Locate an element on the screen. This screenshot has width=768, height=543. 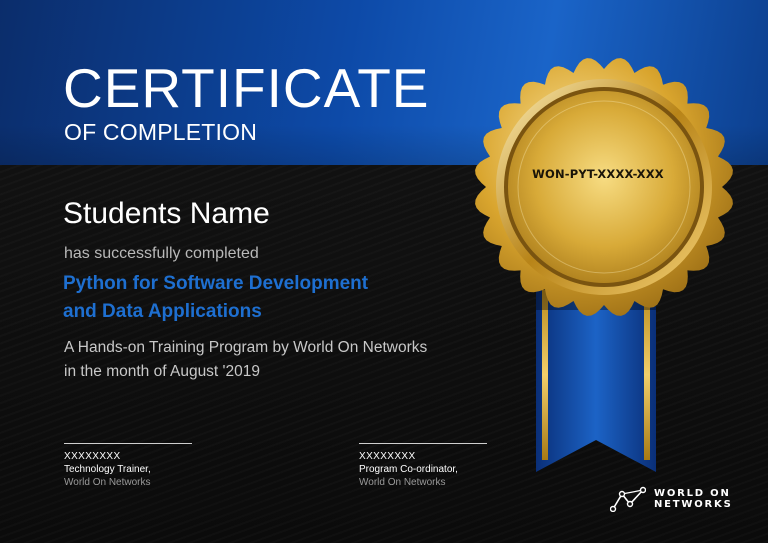
course-title-line: Python for Software Development is located at coordinates (216, 283).